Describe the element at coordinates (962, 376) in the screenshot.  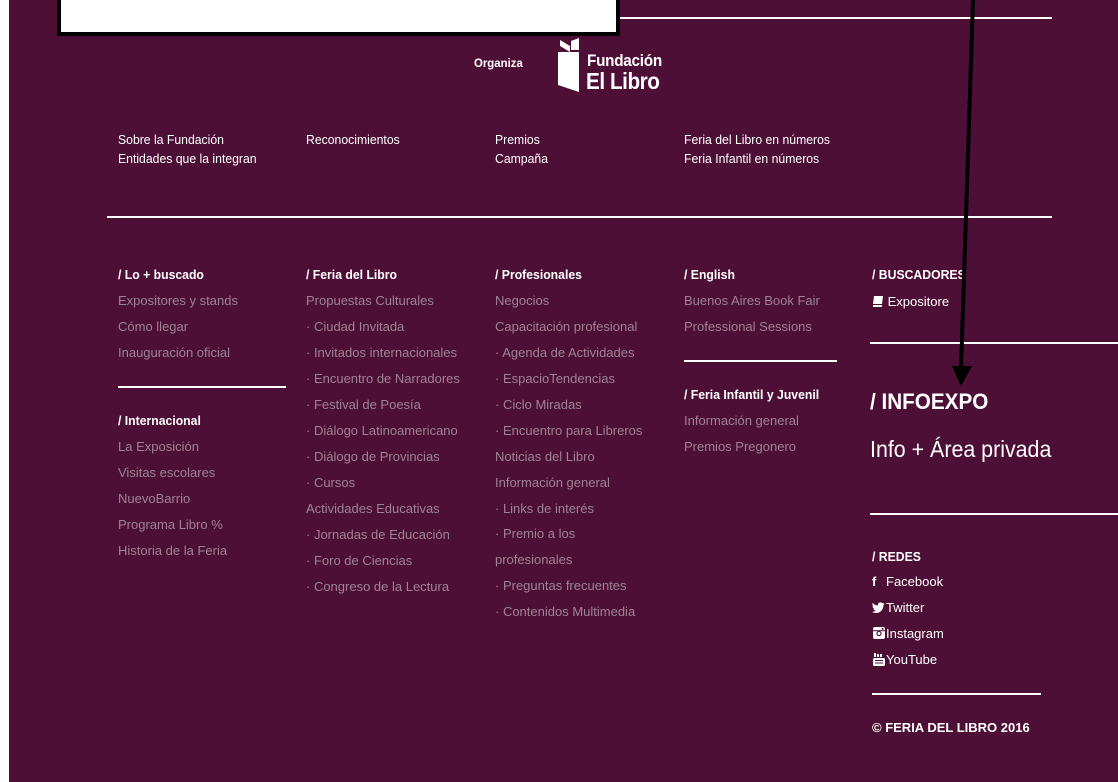
I see `arrow-down-icon` at that location.